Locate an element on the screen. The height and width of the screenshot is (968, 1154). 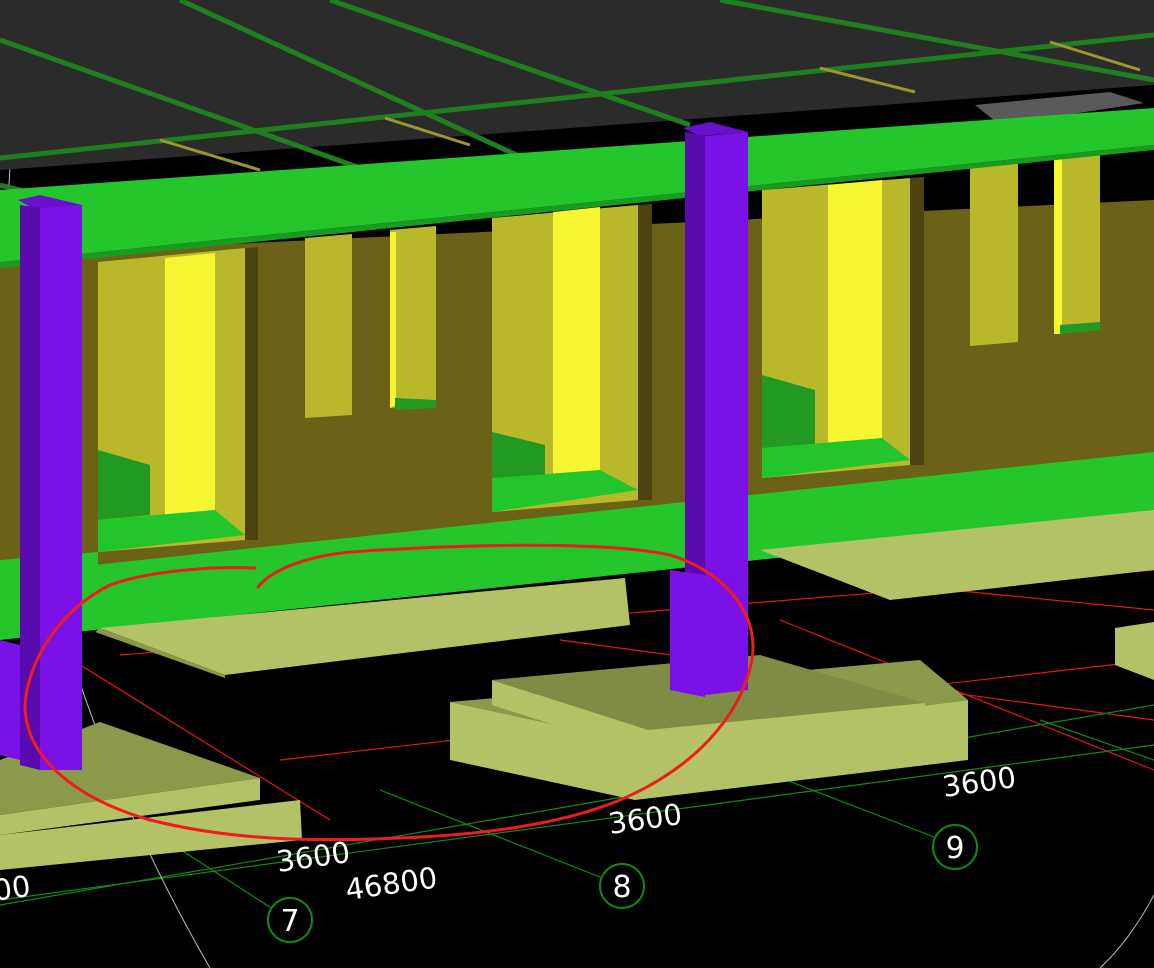
dimension-cut-left: 00 is located at coordinates (16, 888).